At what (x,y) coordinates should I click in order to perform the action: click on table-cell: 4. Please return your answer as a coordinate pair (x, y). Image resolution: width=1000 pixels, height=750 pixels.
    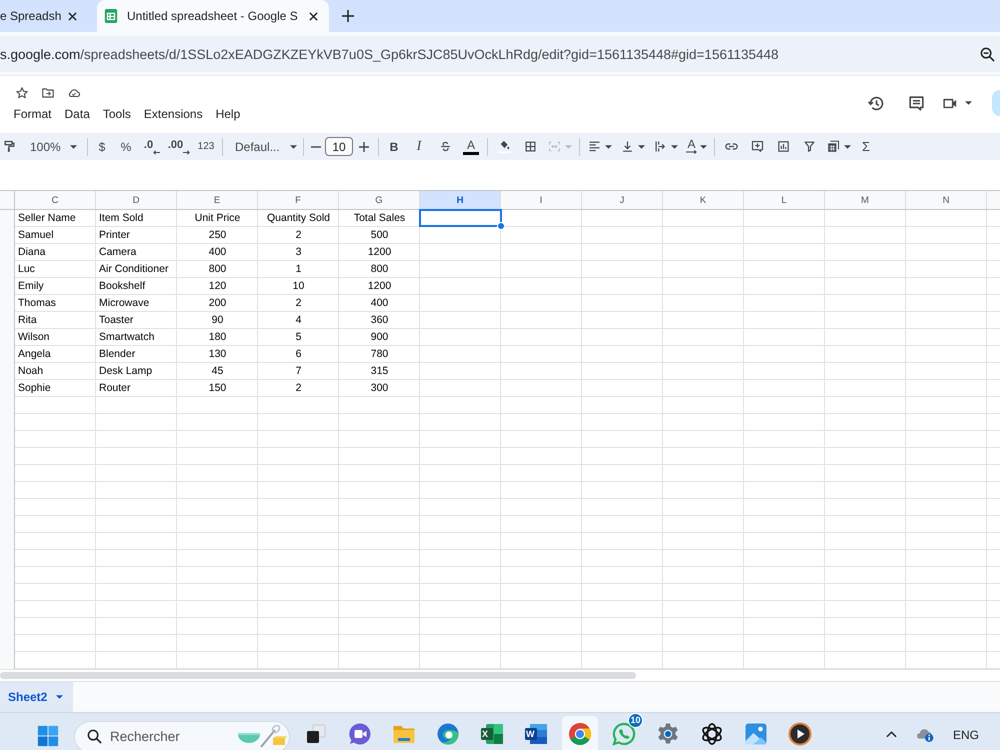
    Looking at the image, I should click on (299, 320).